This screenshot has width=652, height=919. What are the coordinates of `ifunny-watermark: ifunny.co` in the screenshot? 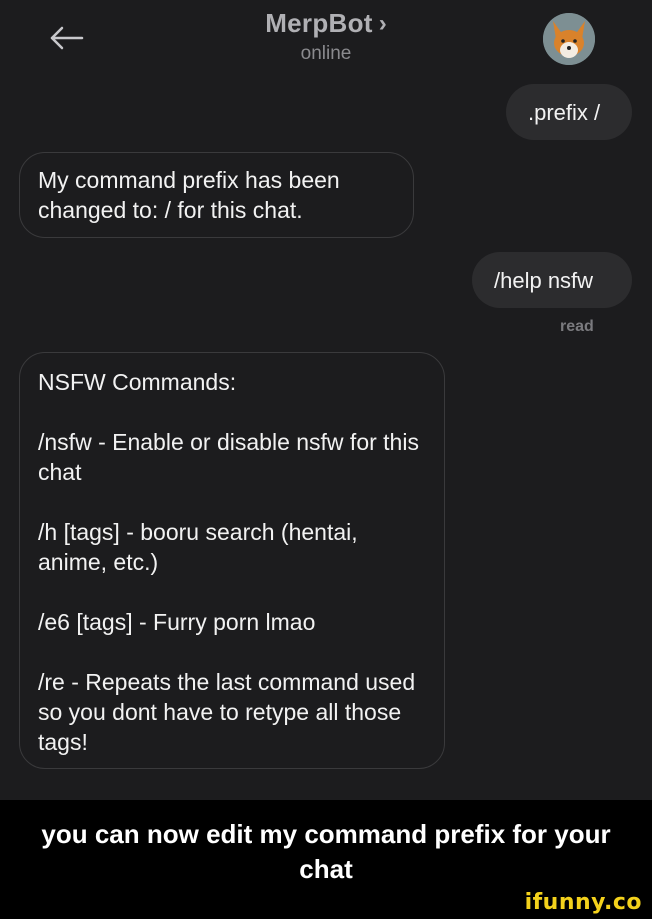 It's located at (583, 902).